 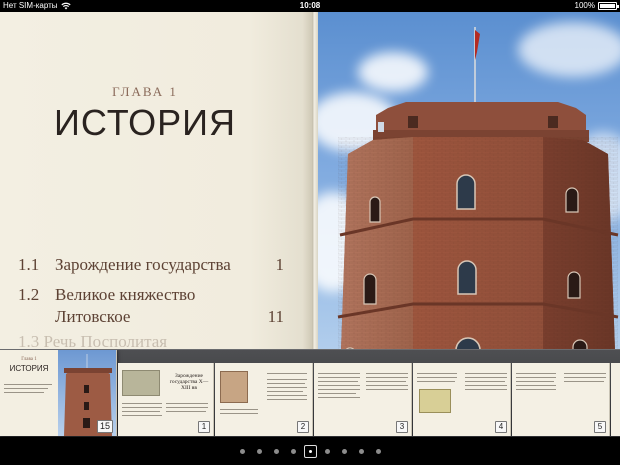 What do you see at coordinates (275, 316) in the screenshot?
I see `toc-item-page: 11` at bounding box center [275, 316].